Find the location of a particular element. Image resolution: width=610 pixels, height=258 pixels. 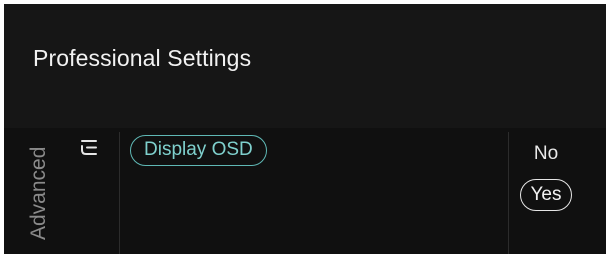

page-title: Professional Settings is located at coordinates (142, 58).